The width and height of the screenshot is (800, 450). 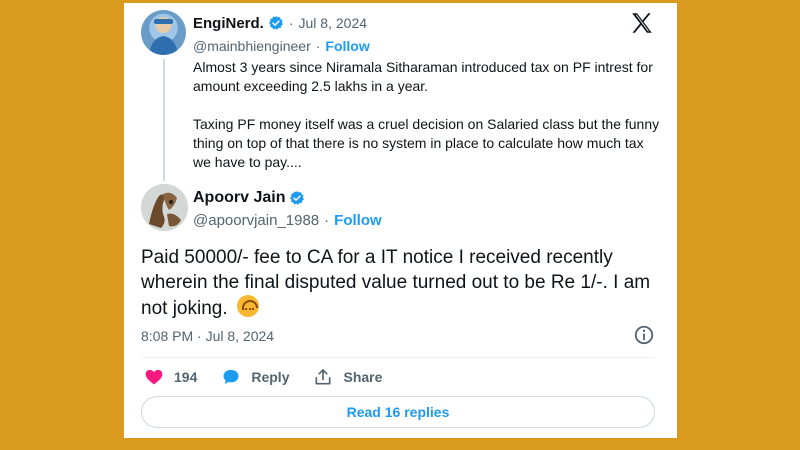 I want to click on main-tweet-handle-row: @apoorvjain_1988 · Follow, so click(x=287, y=220).